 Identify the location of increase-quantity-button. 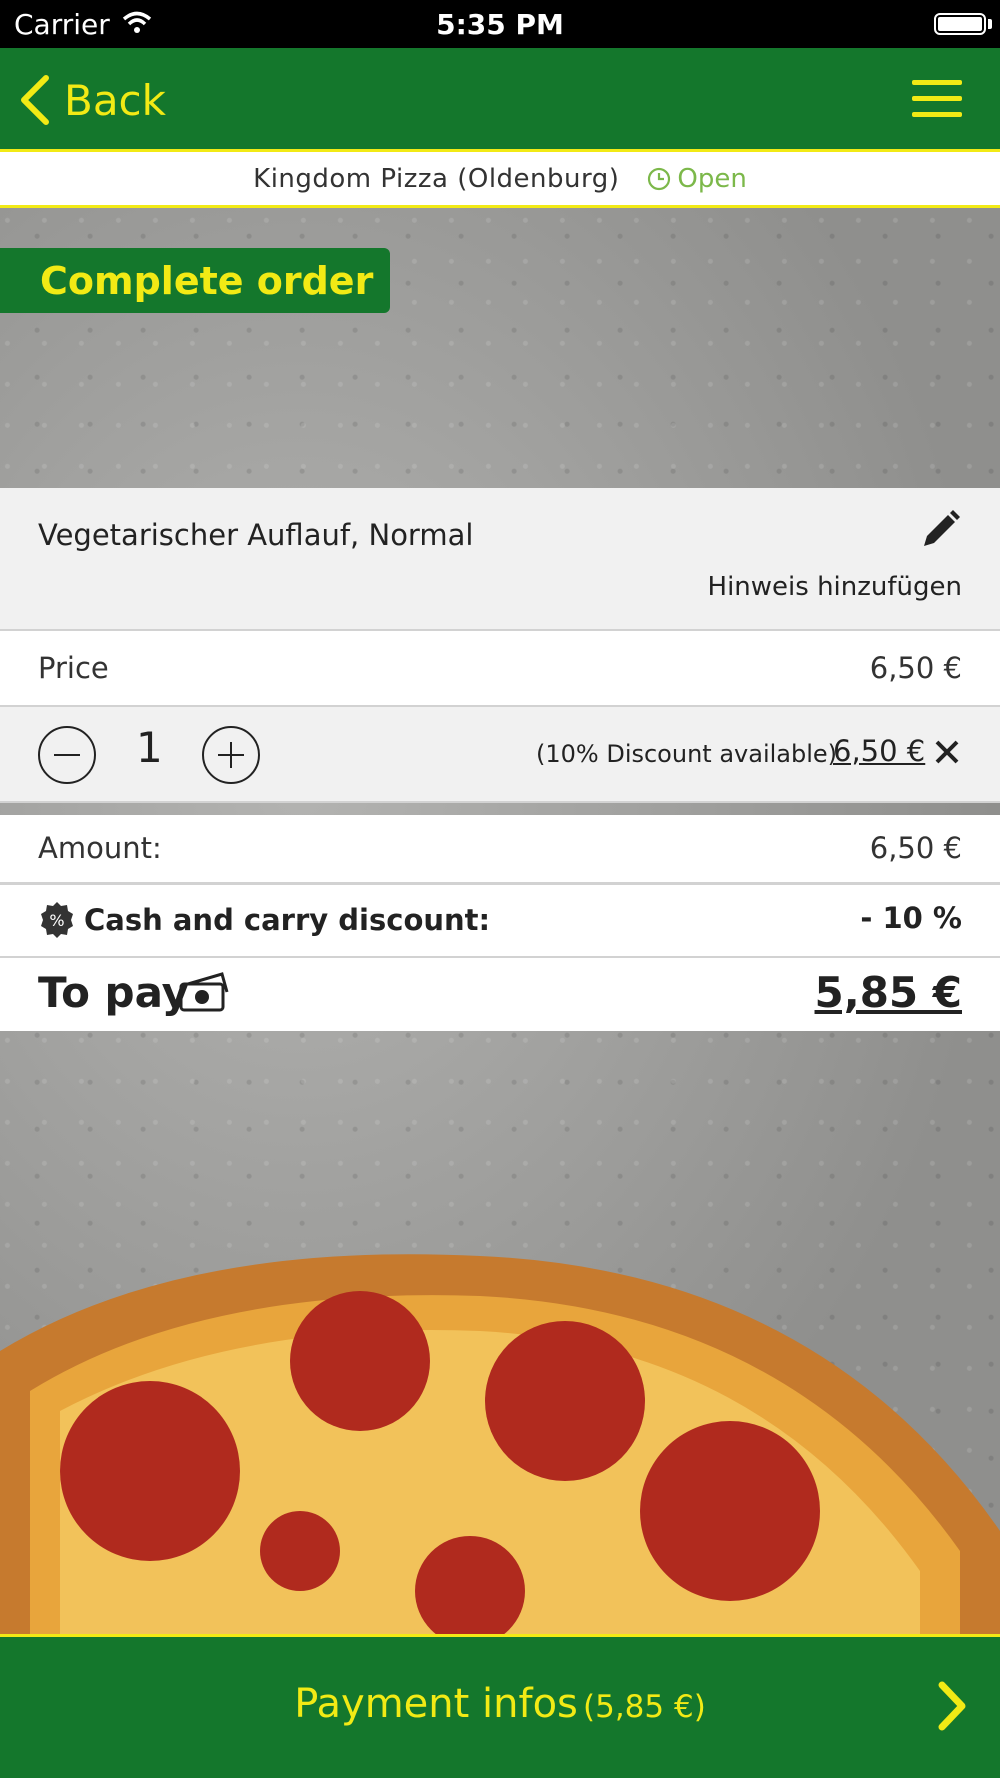
(231, 755).